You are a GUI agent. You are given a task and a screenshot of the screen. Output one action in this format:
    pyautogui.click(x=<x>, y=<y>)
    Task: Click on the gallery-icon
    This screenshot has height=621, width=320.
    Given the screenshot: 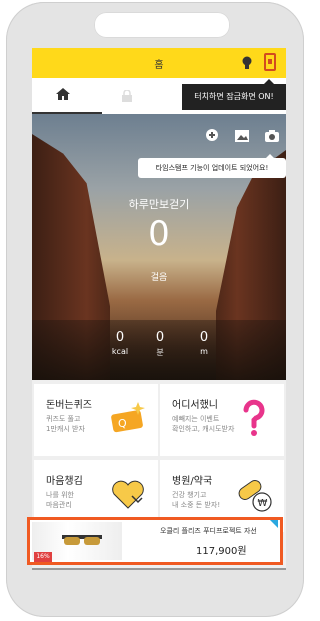 What is the action you would take?
    pyautogui.click(x=242, y=136)
    